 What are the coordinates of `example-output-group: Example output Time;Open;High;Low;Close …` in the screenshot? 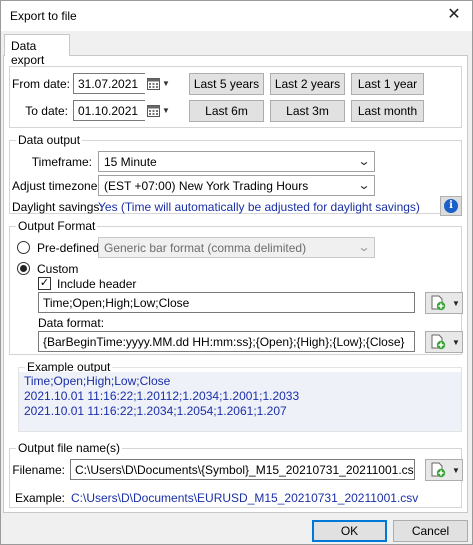 It's located at (240, 396).